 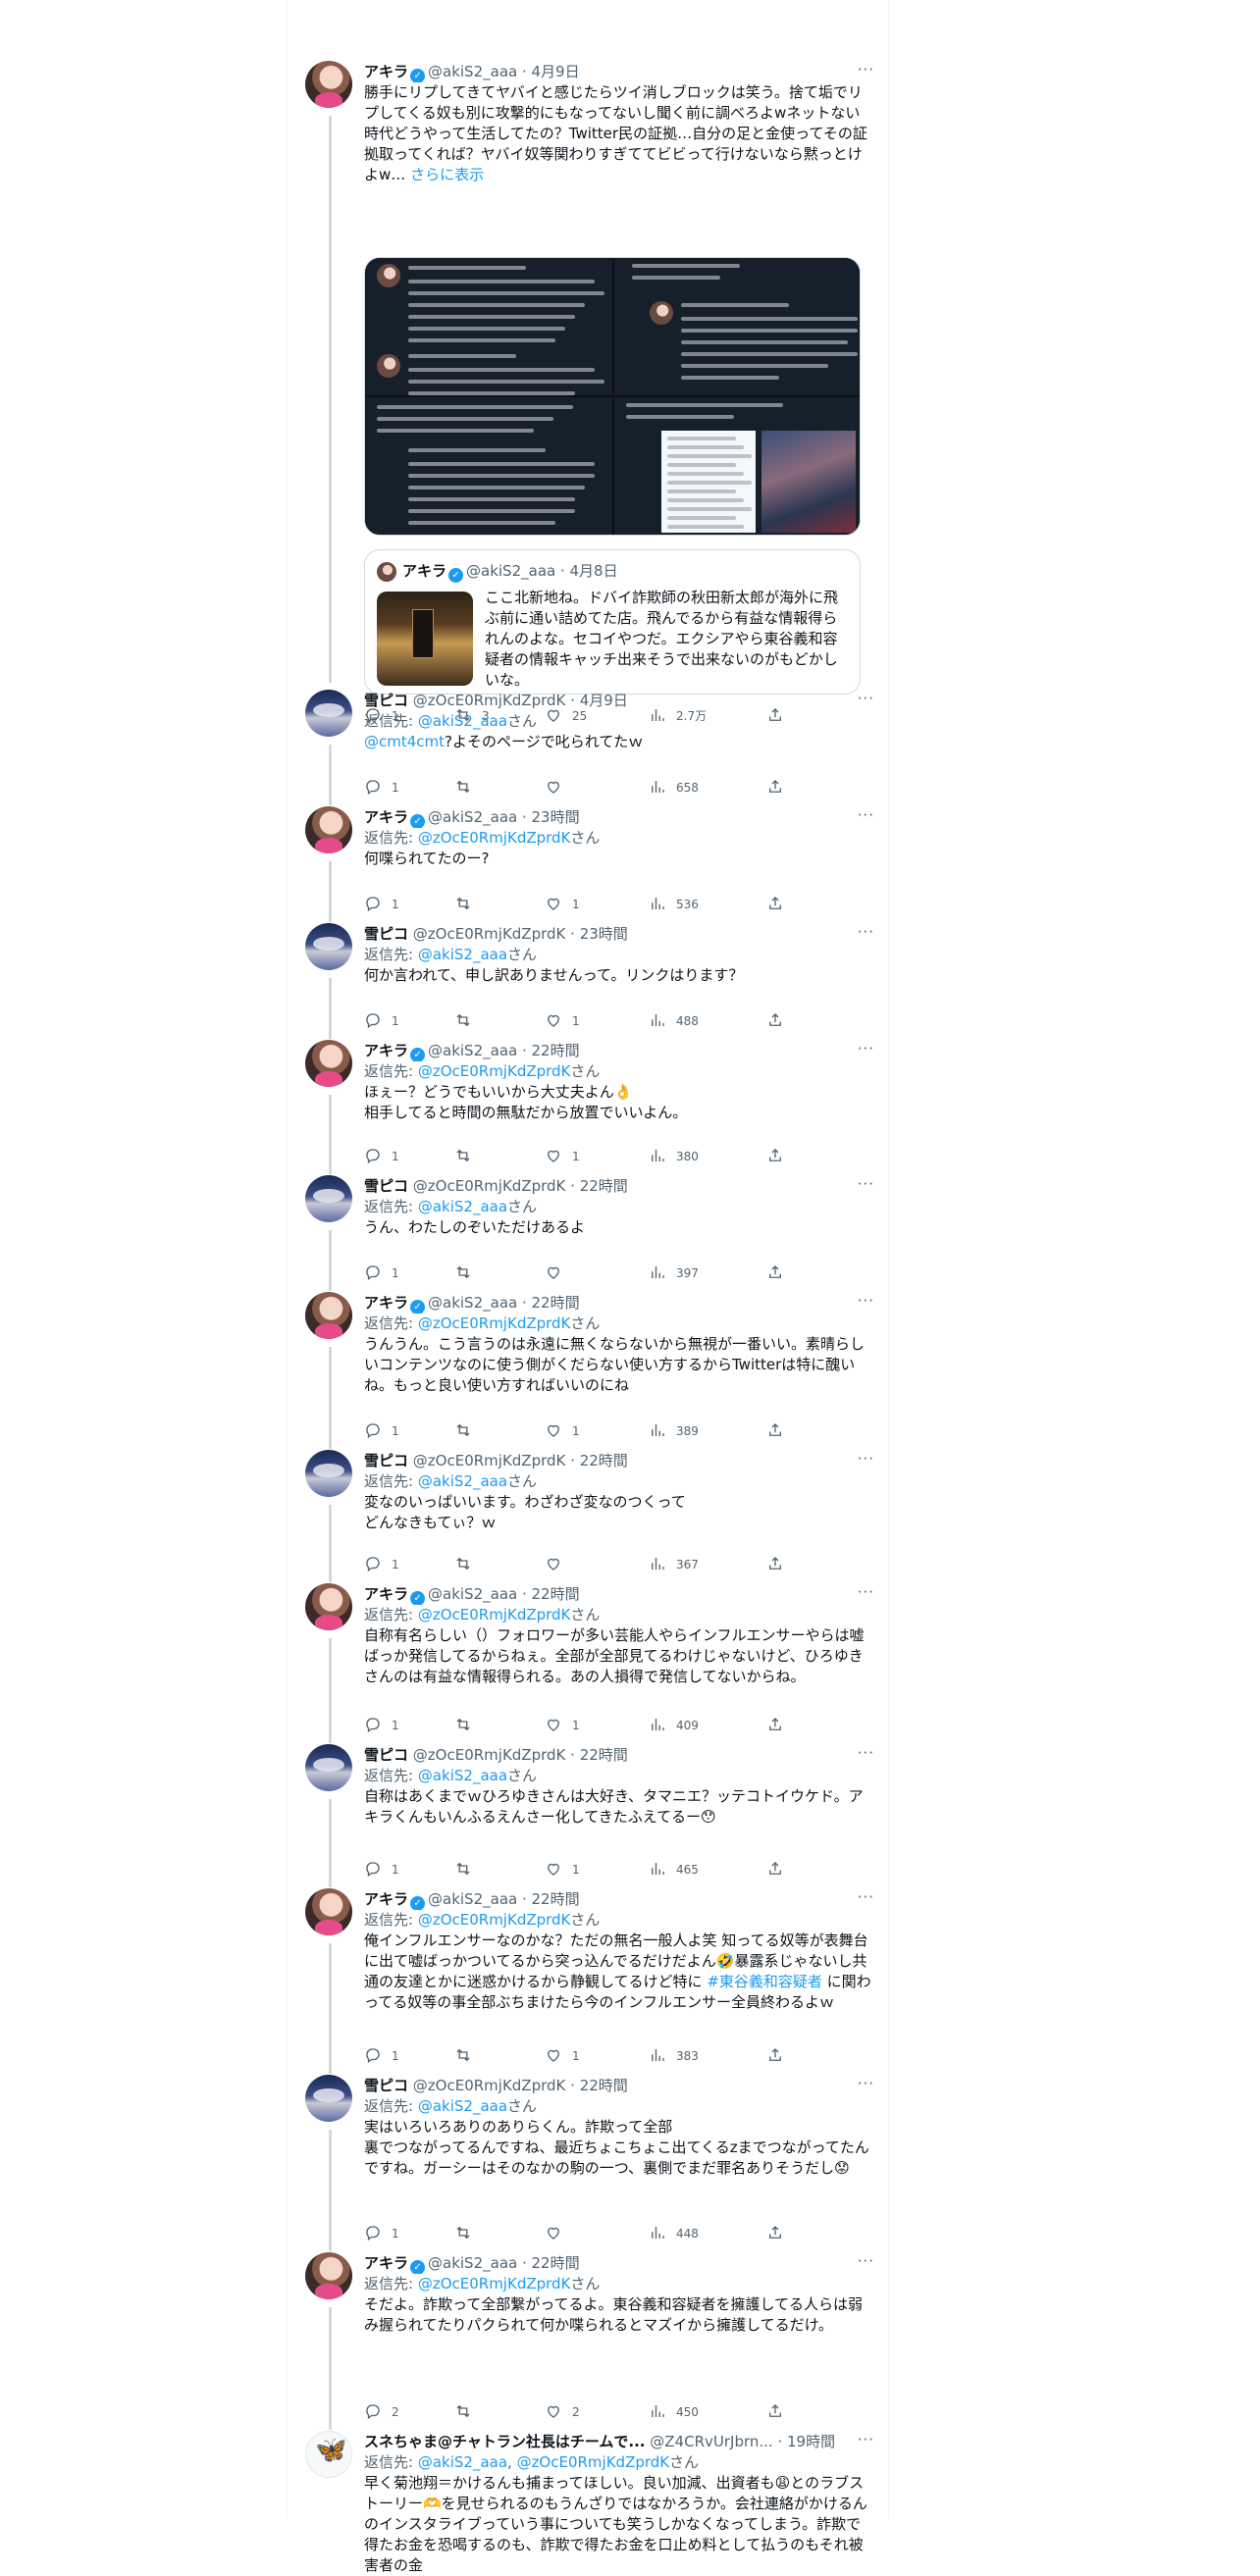 I want to click on mention-link: @cmt4cmt, so click(x=404, y=741).